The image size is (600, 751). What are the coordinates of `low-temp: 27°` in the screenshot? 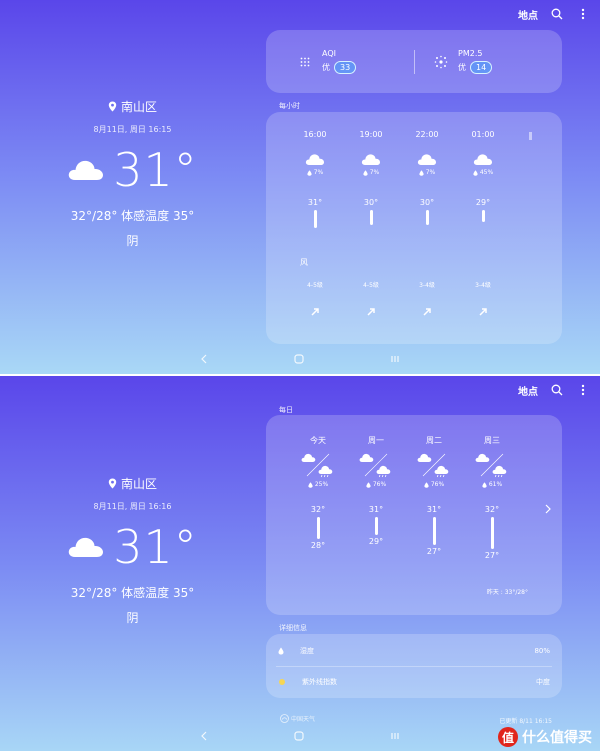 It's located at (434, 551).